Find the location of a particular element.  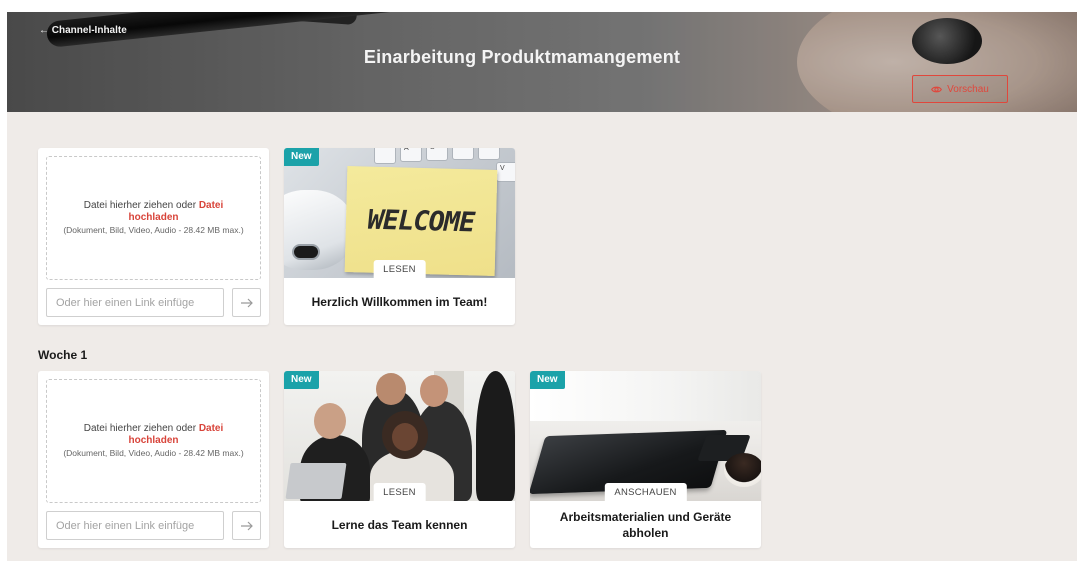

keyboard-key: V is located at coordinates (505, 172).